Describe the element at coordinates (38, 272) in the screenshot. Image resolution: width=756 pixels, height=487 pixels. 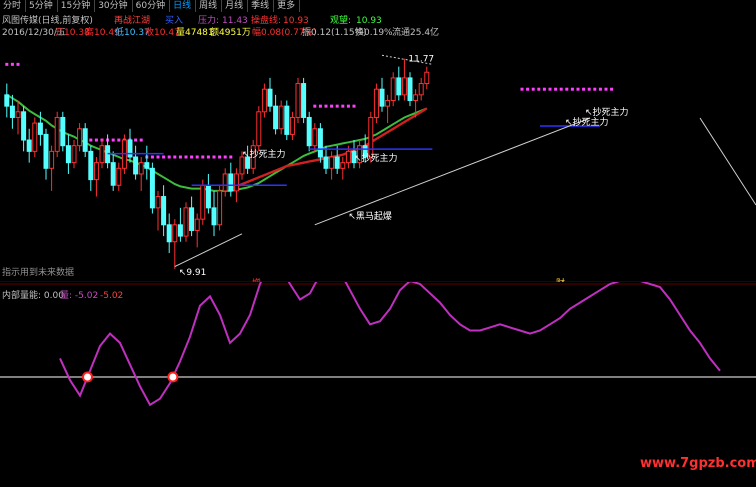
I see `future-data-notice: 指示用到未来数据` at that location.